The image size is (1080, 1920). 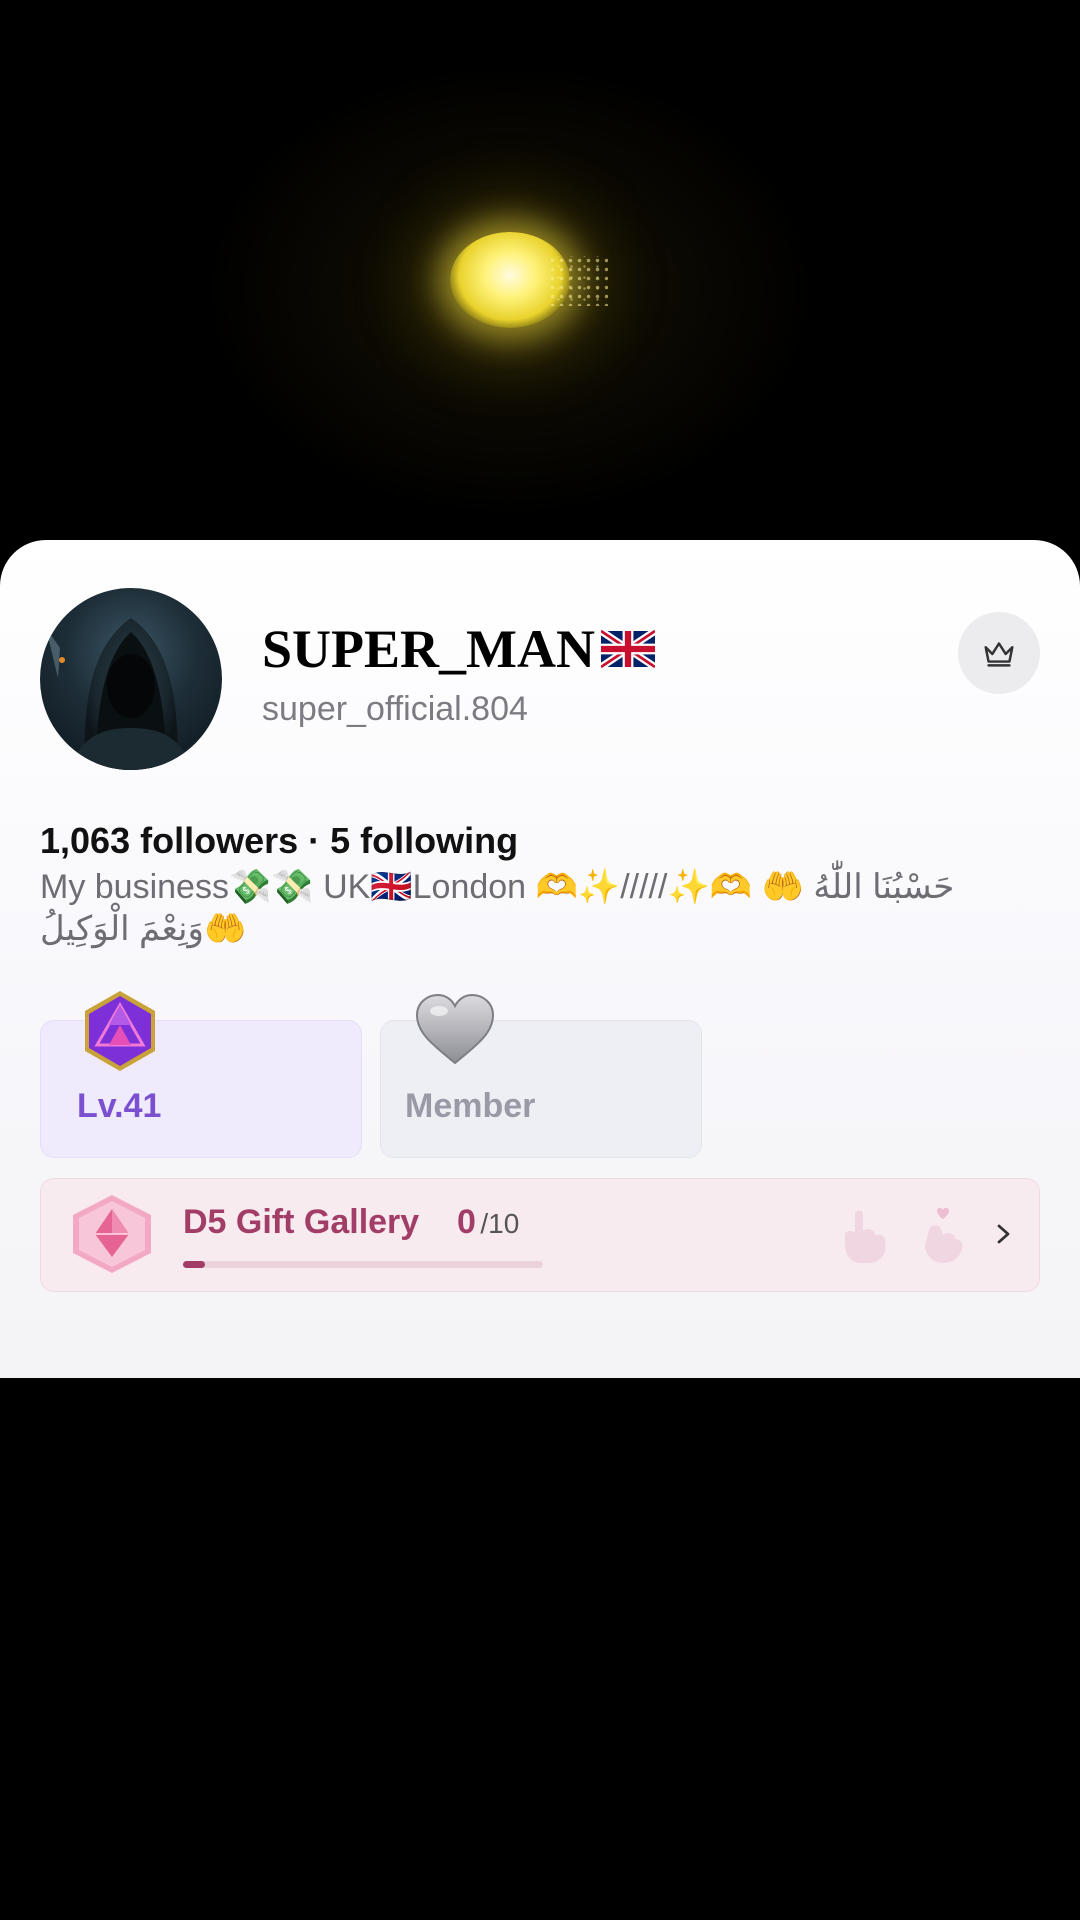 What do you see at coordinates (120, 1031) in the screenshot?
I see `purple-gem-icon` at bounding box center [120, 1031].